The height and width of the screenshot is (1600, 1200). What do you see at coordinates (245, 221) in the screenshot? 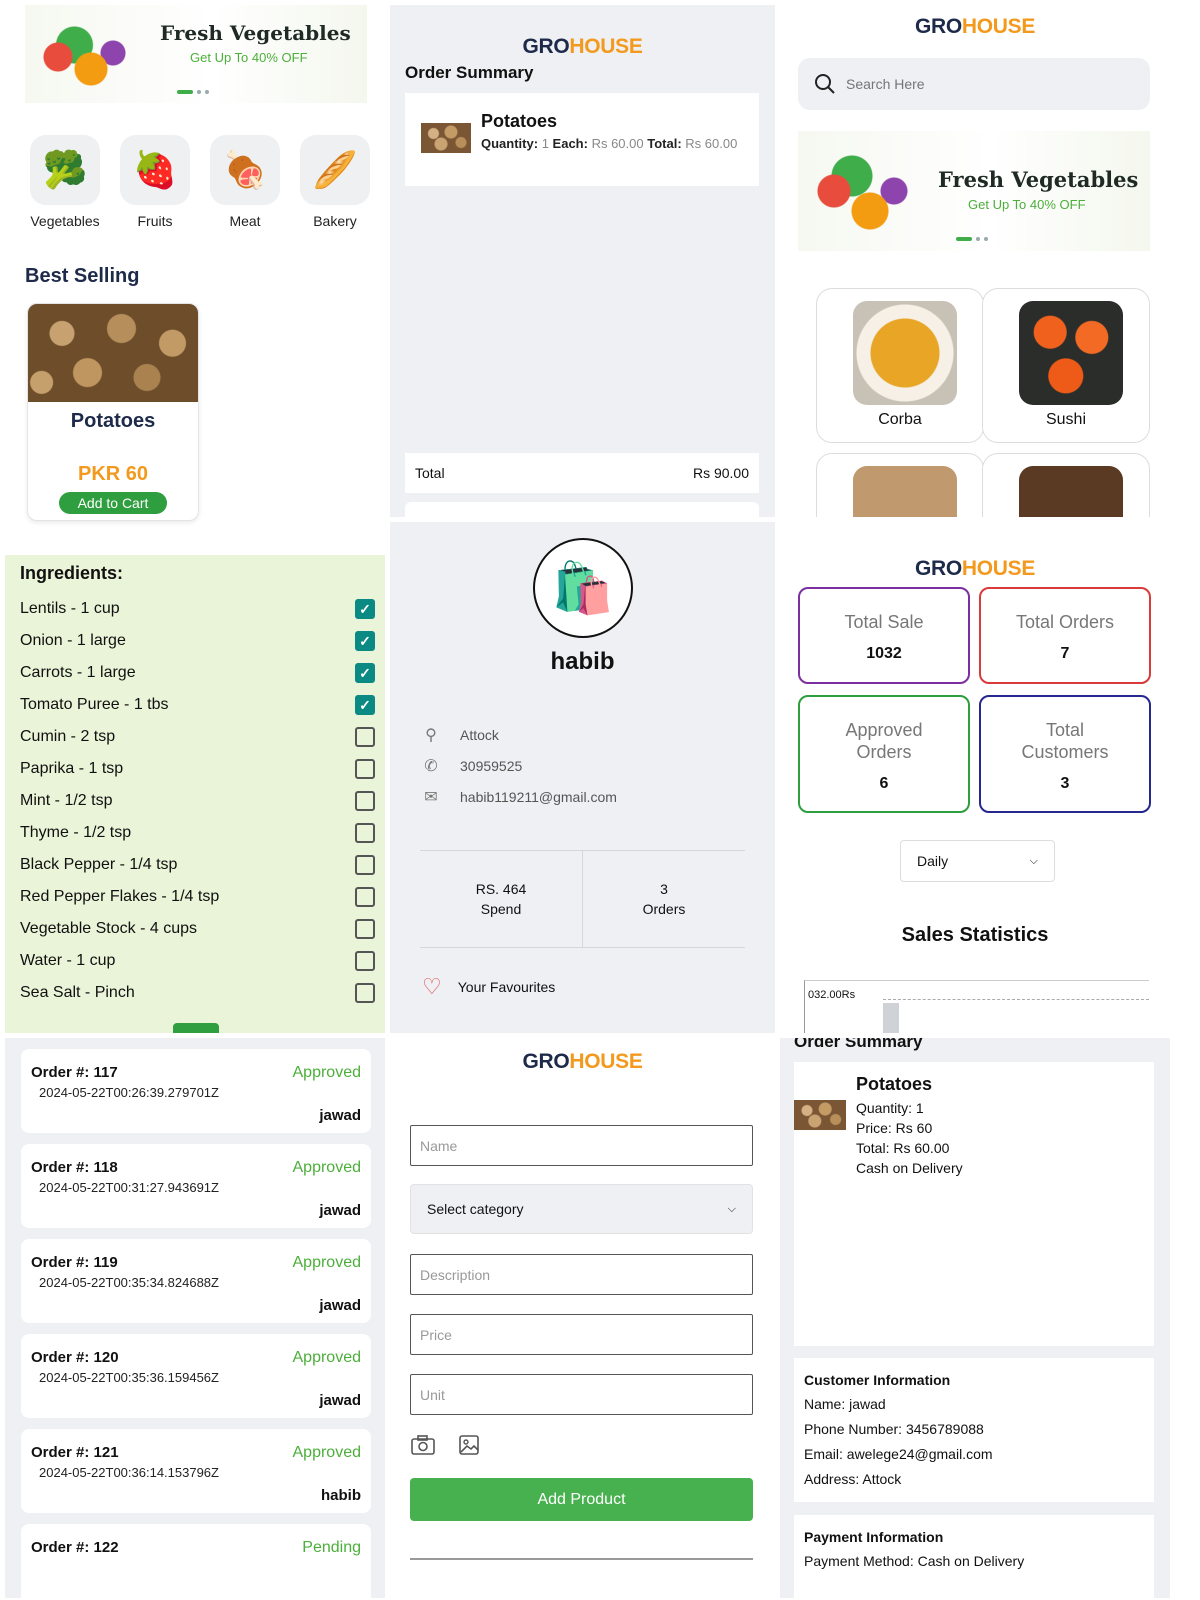
I see `category-label: Meat` at bounding box center [245, 221].